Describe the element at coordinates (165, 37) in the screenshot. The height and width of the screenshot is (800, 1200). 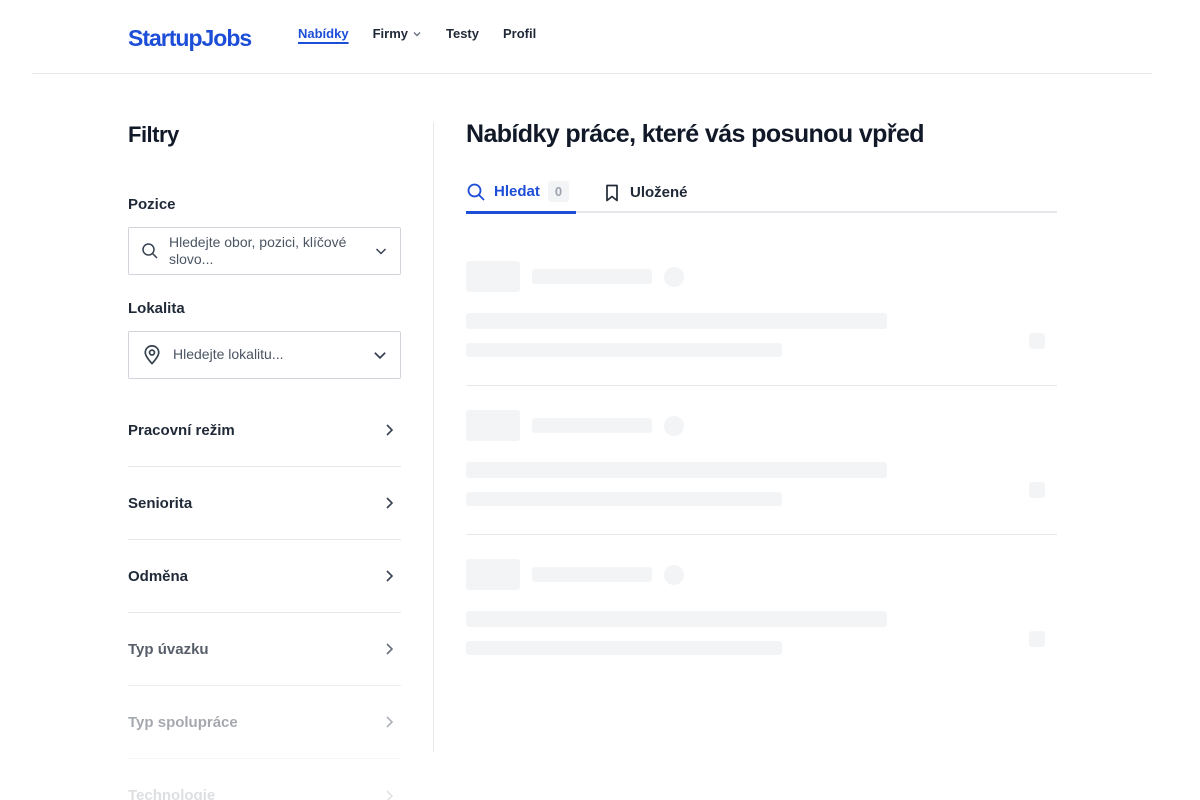
I see `logo-text-startup: Startup` at that location.